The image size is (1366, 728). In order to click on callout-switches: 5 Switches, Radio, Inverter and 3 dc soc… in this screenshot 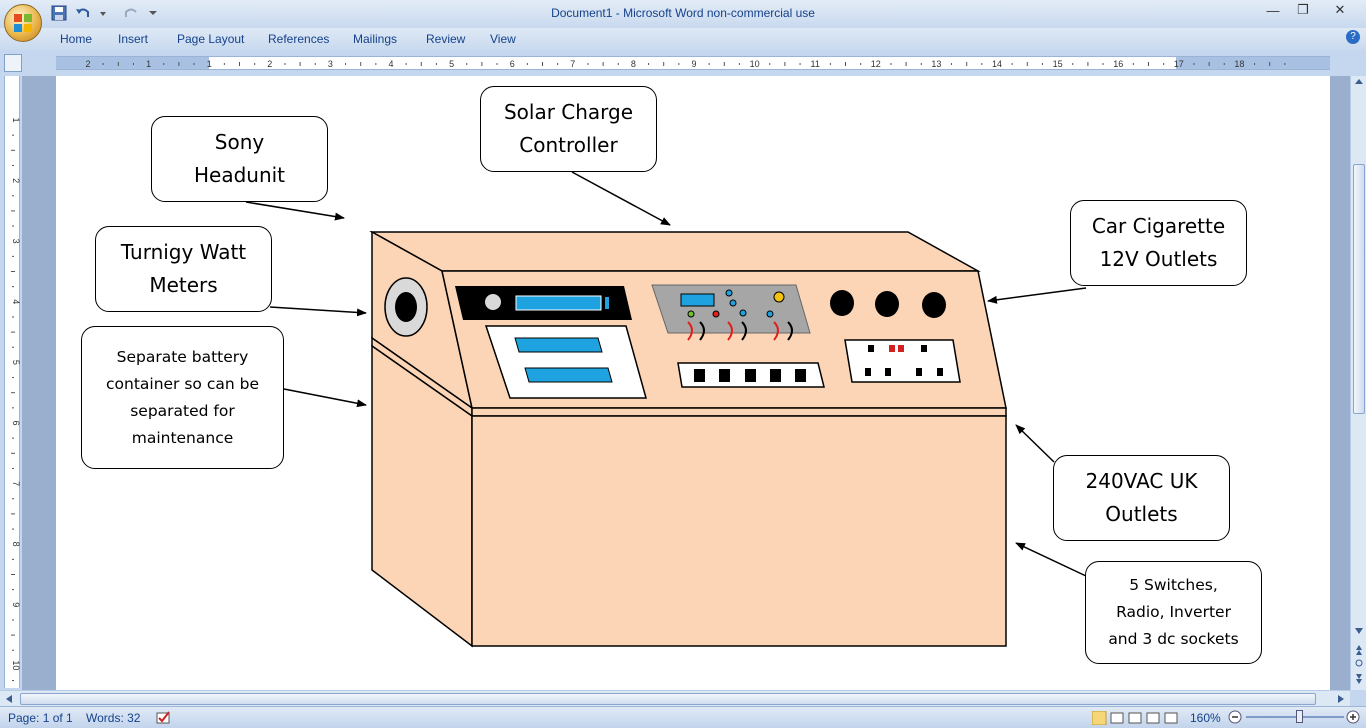, I will do `click(1173, 612)`.